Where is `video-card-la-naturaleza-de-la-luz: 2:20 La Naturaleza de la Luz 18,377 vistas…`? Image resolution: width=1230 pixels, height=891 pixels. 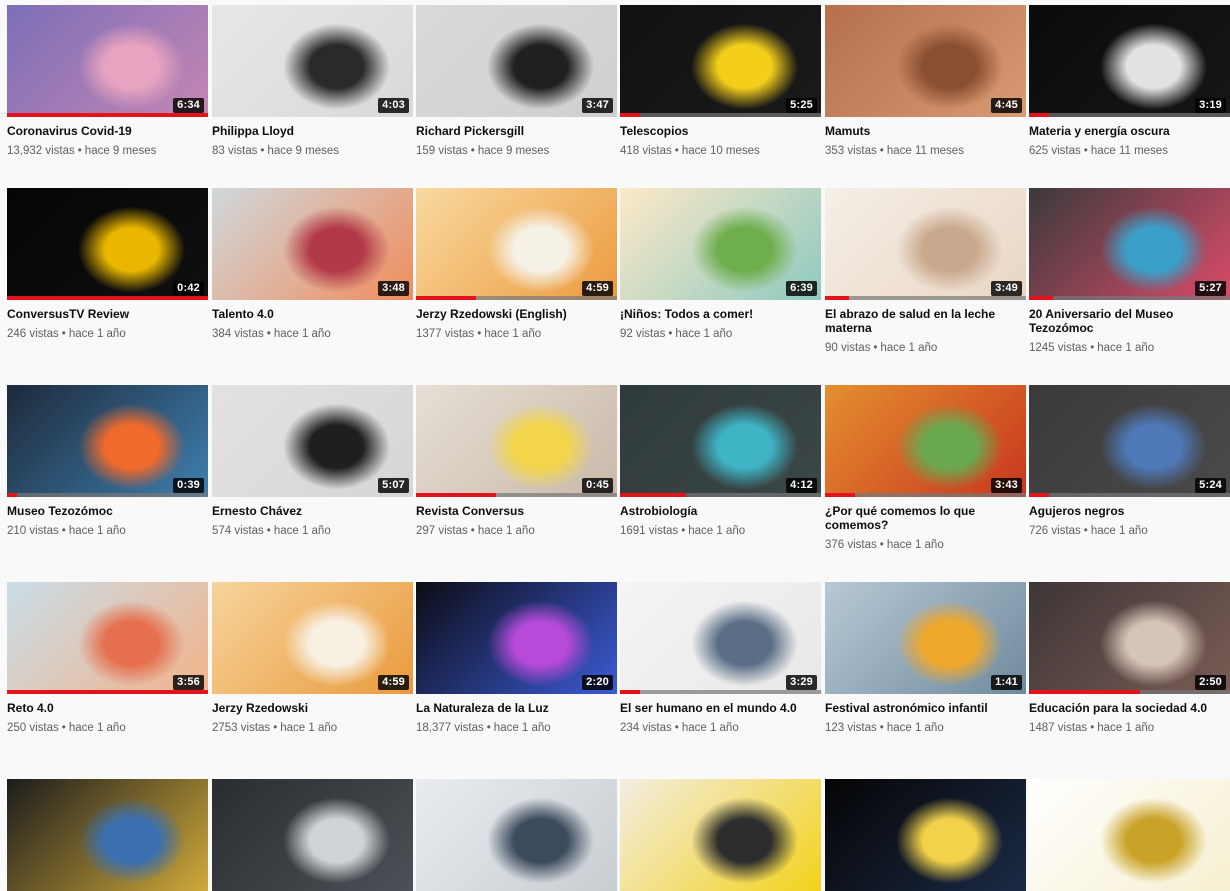 video-card-la-naturaleza-de-la-luz: 2:20 La Naturaleza de la Luz 18,377 vistas… is located at coordinates (516, 658).